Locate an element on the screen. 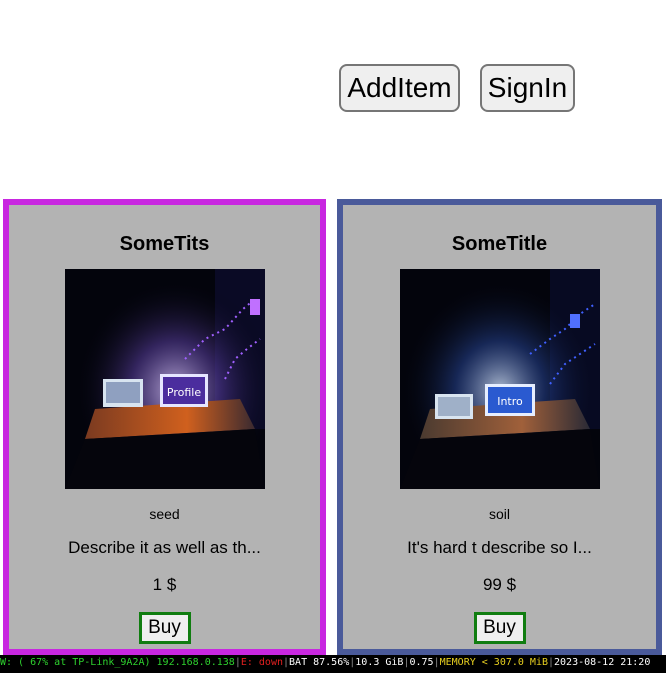  product-image: Profile is located at coordinates (164, 379).